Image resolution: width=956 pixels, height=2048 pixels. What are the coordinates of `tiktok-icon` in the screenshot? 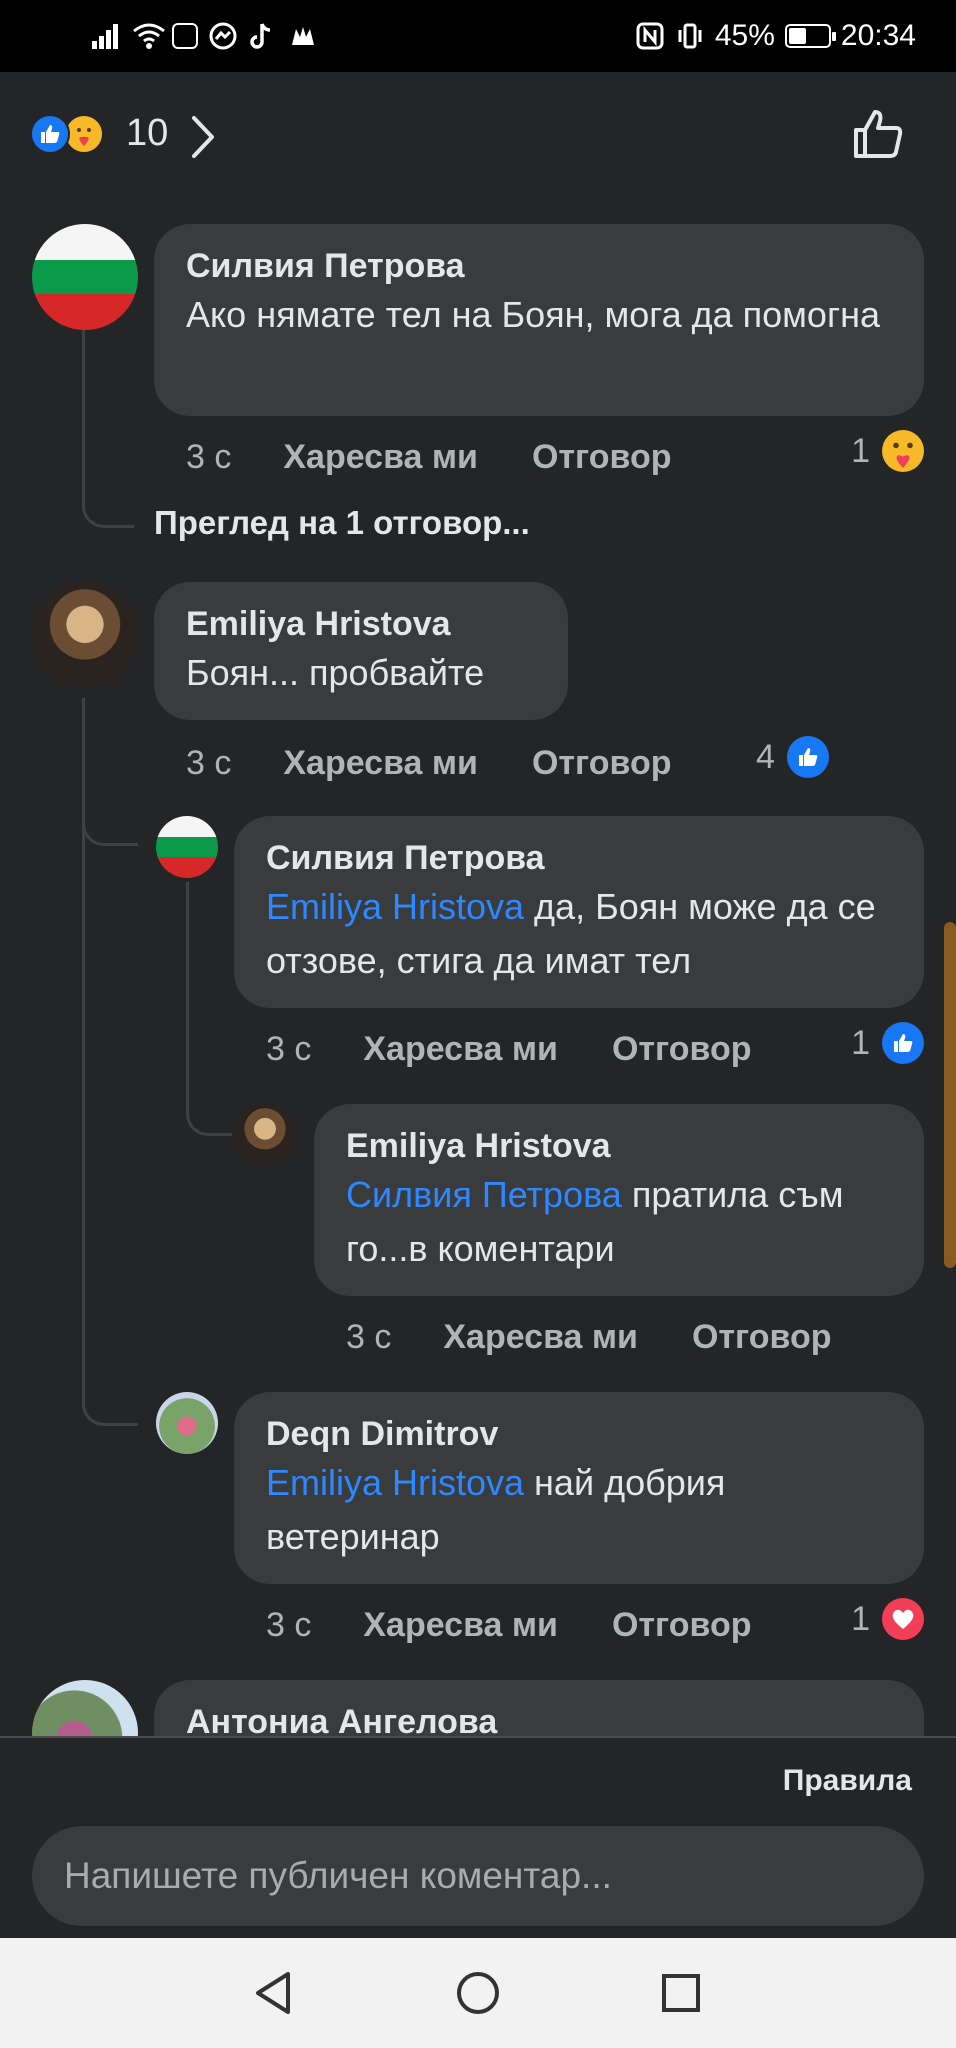 It's located at (263, 36).